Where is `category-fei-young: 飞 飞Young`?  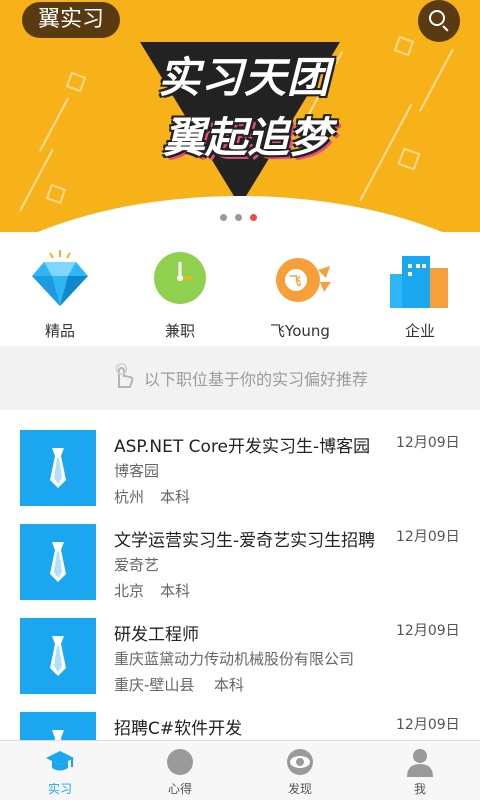 category-fei-young: 飞 飞Young is located at coordinates (300, 289).